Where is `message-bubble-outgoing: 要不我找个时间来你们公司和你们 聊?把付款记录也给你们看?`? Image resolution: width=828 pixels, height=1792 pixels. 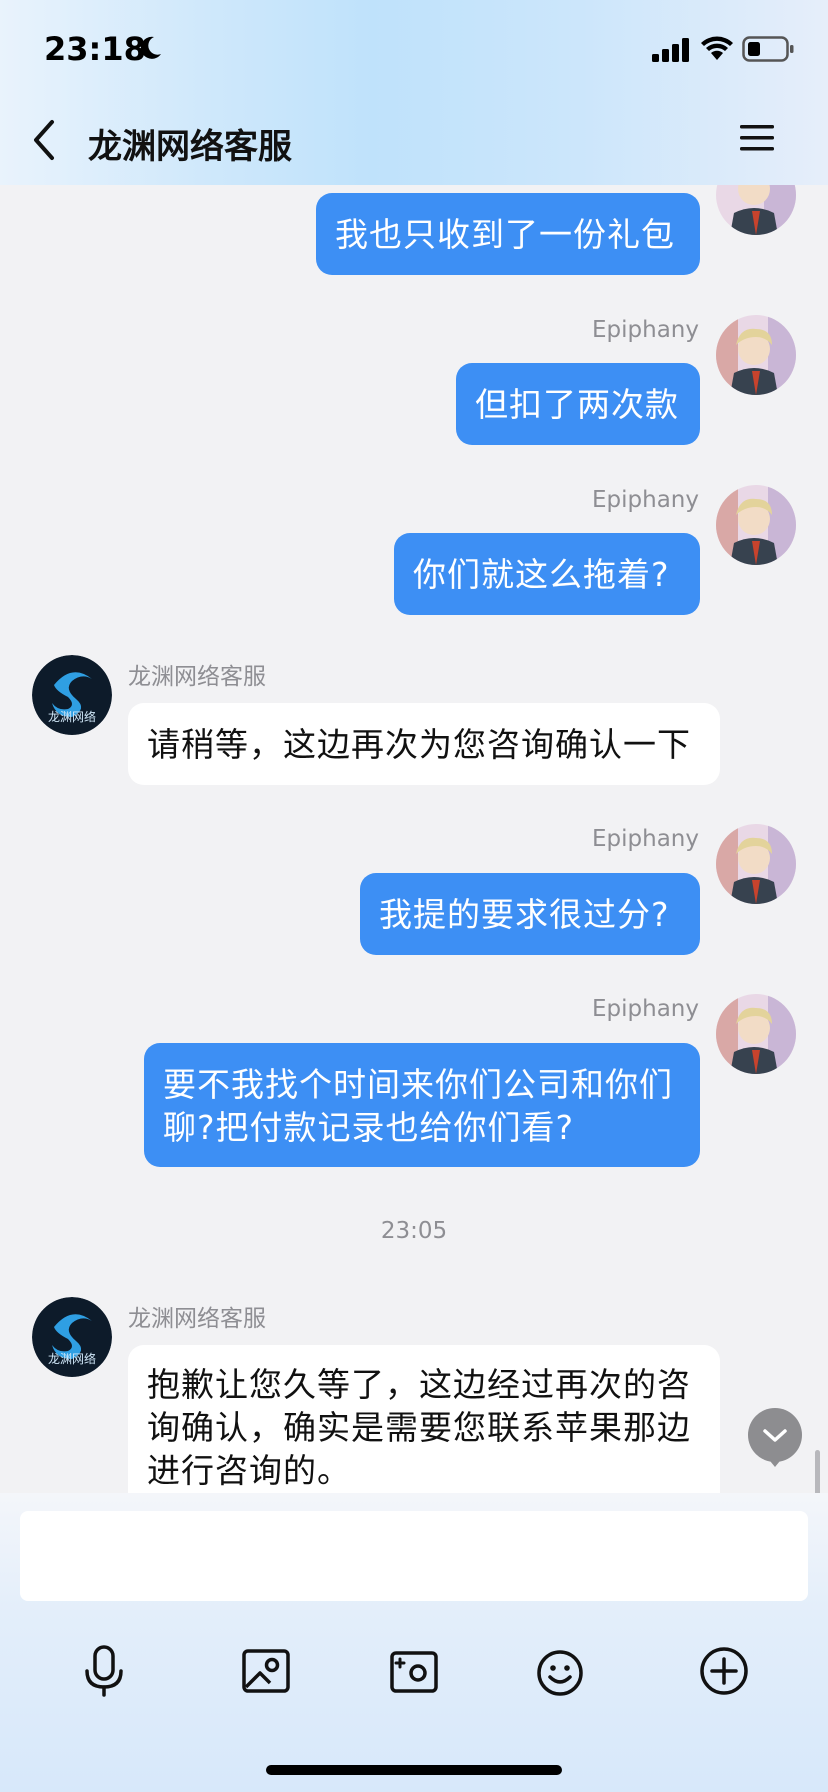
message-bubble-outgoing: 要不我找个时间来你们公司和你们 聊?把付款记录也给你们看? is located at coordinates (422, 1105).